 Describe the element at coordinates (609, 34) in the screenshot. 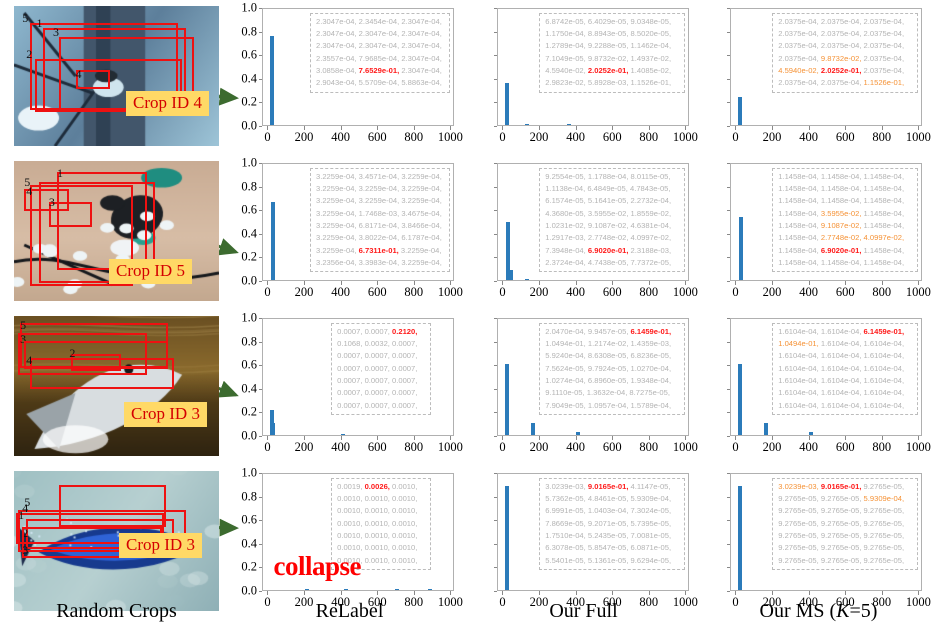

I see `value-token: 8.8943e-05,` at that location.